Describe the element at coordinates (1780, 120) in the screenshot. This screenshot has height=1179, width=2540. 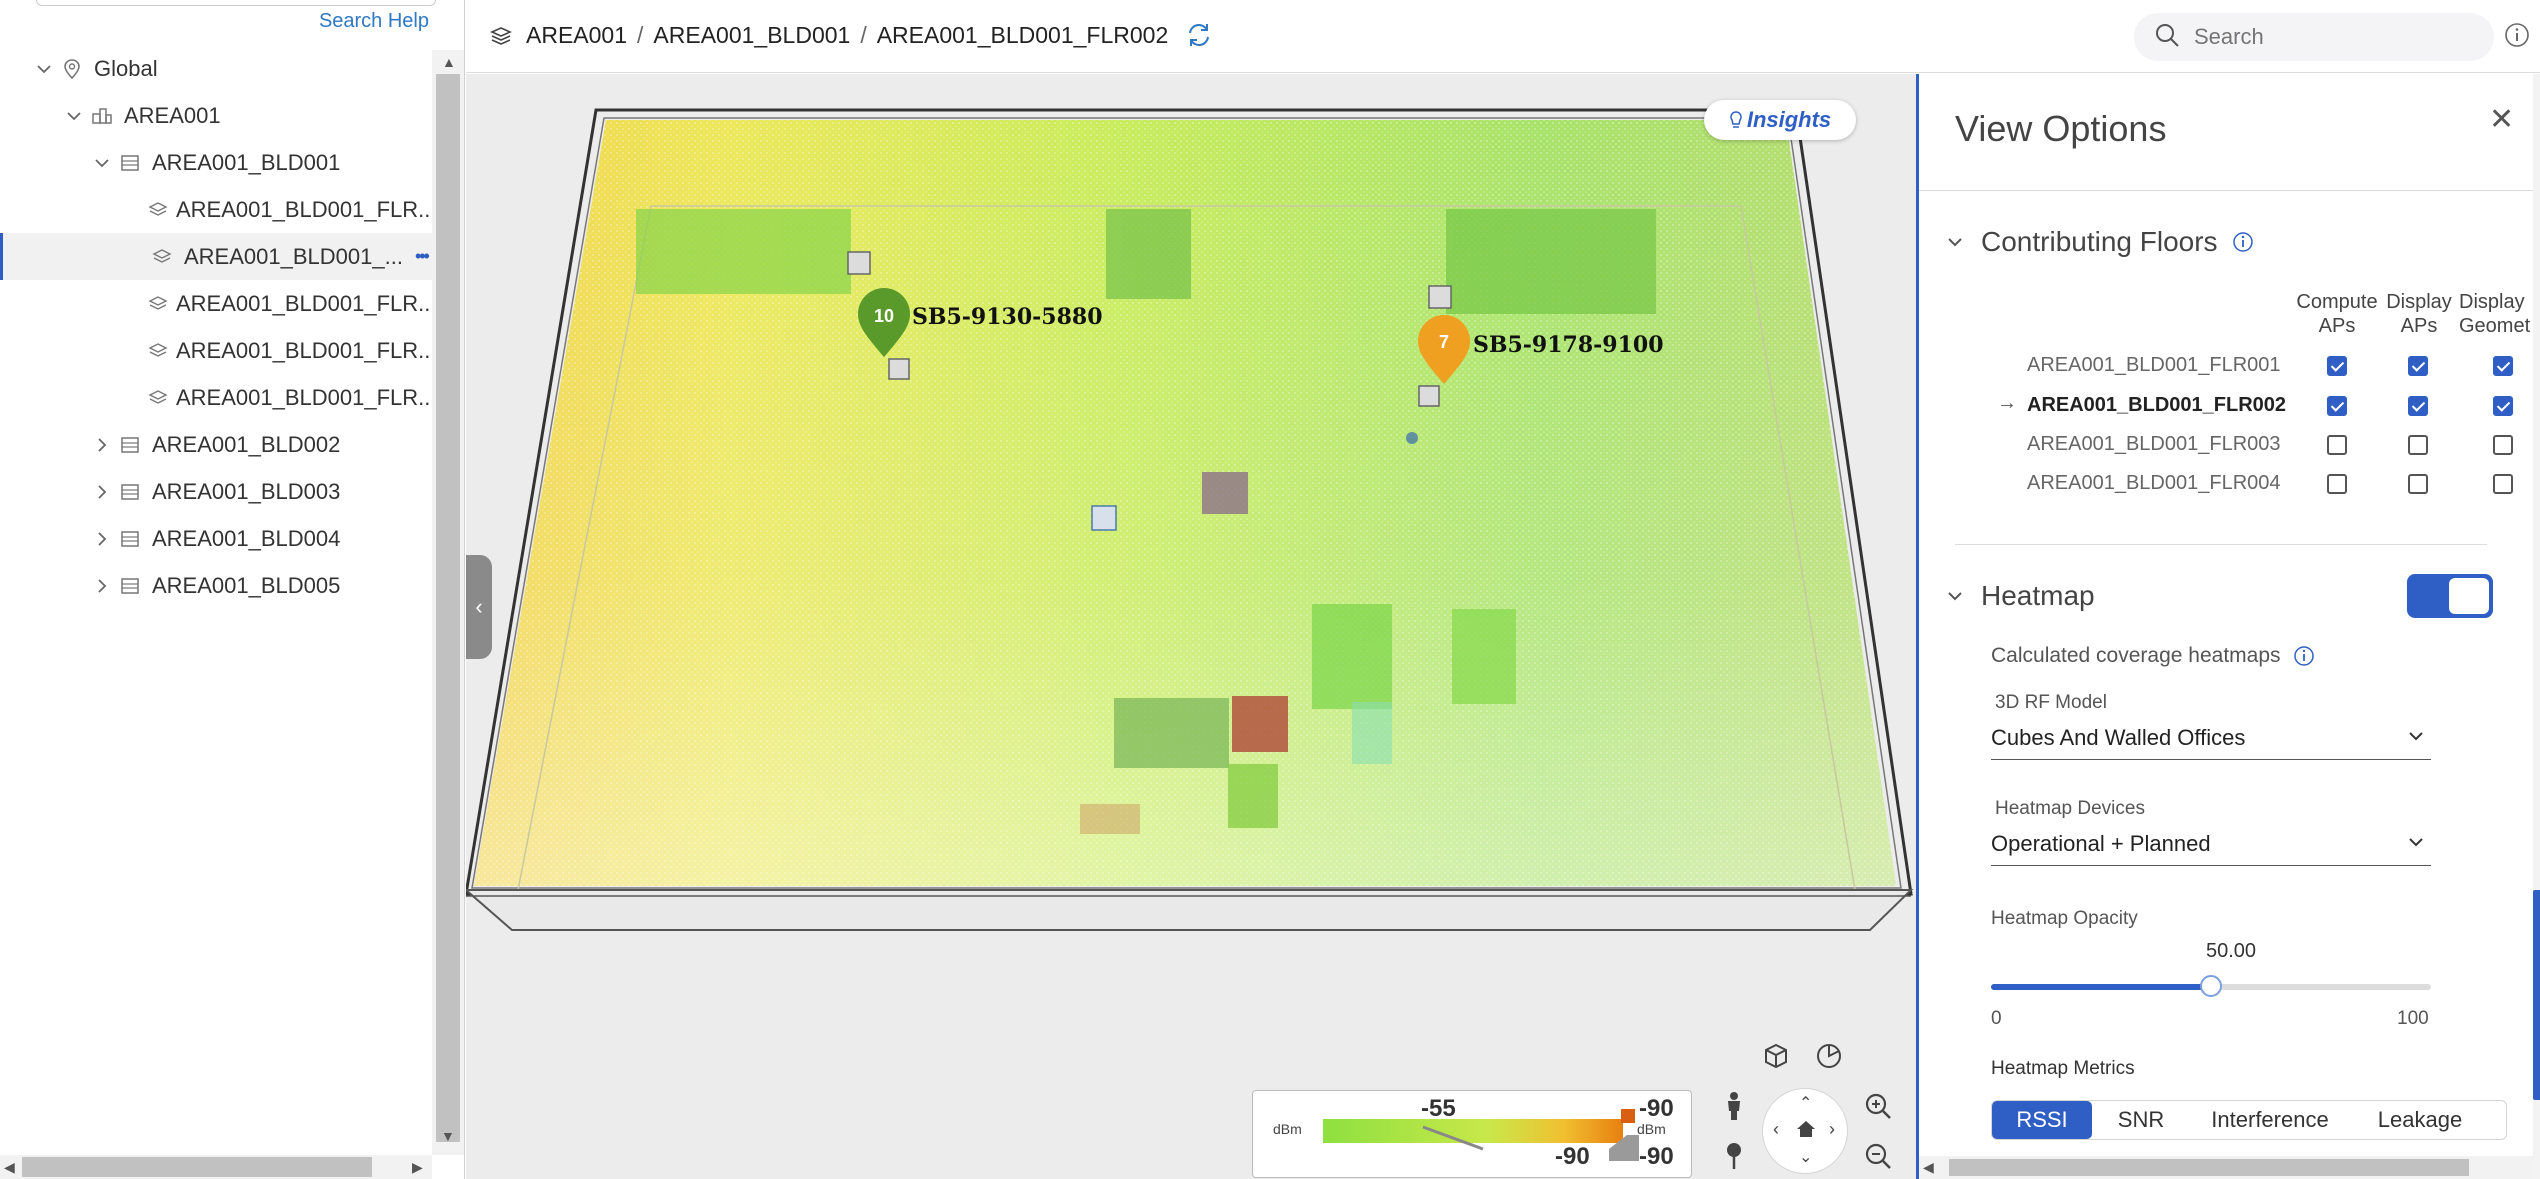
I see `insights-button: Insights` at that location.